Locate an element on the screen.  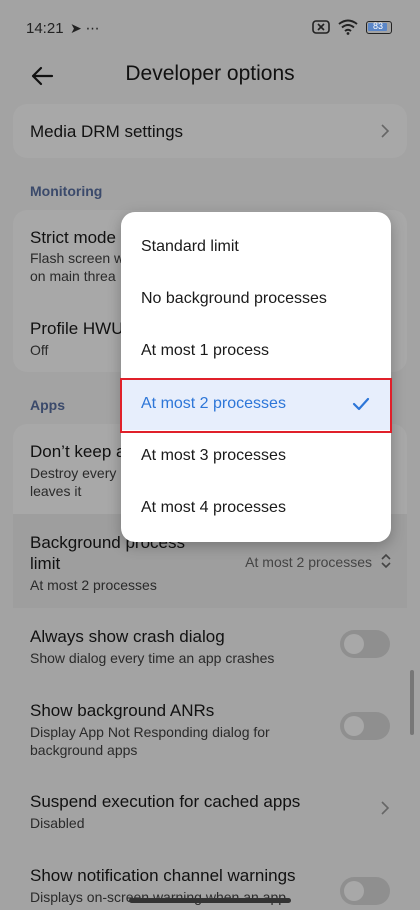
strict-mode-subtitle-2: on main threa is located at coordinates (73, 276).